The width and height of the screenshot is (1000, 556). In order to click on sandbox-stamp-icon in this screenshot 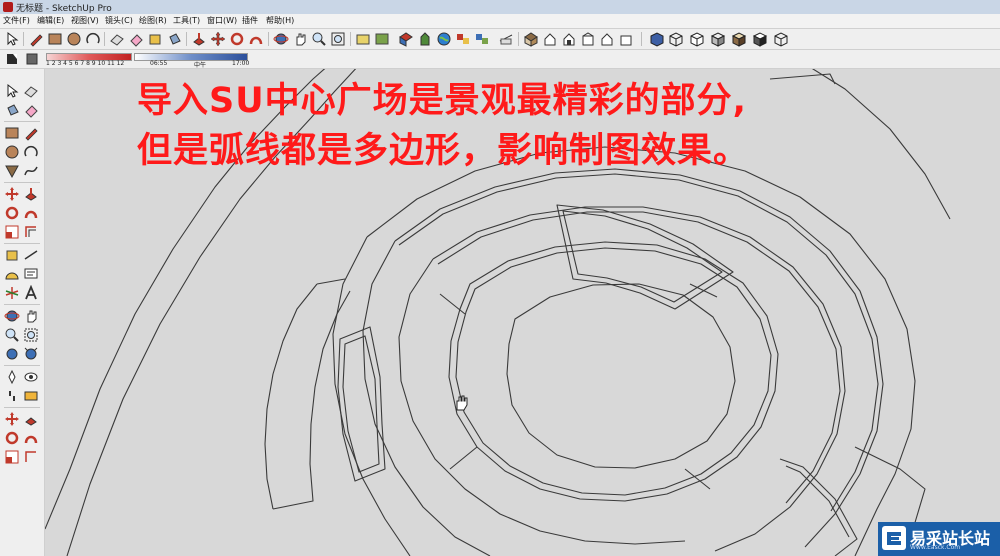, I will do `click(12, 438)`.